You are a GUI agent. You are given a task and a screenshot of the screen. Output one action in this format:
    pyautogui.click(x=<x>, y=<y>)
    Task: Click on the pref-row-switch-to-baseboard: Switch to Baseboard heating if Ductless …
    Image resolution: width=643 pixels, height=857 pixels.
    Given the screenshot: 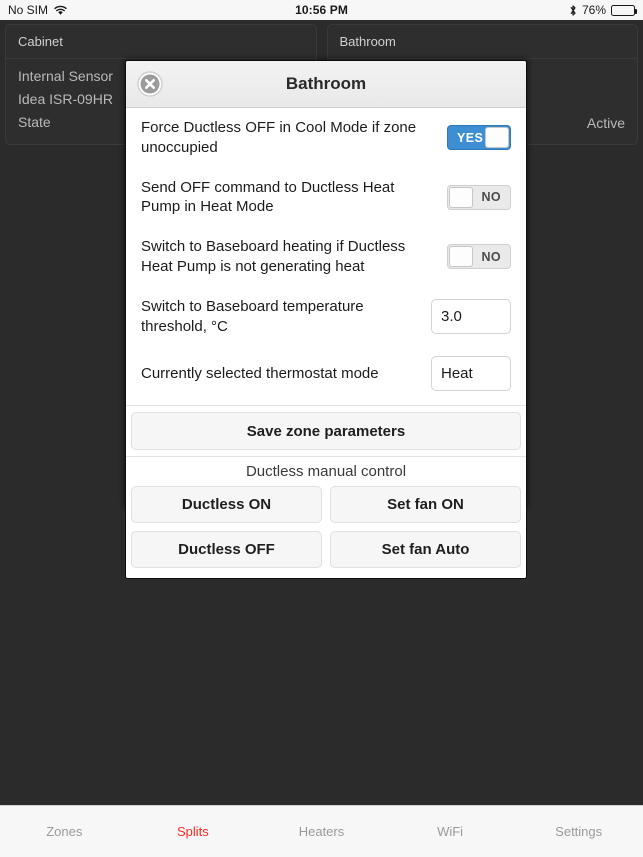 What is the action you would take?
    pyautogui.click(x=326, y=257)
    